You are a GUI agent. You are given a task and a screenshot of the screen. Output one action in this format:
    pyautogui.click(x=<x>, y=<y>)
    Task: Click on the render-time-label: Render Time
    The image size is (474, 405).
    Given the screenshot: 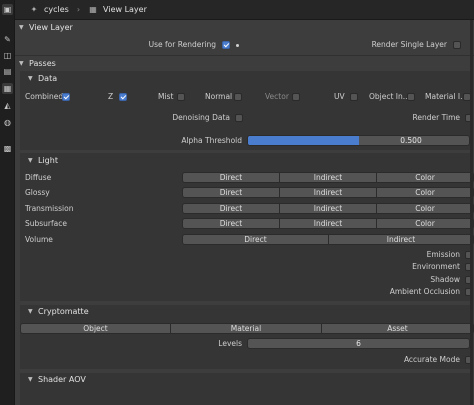 What is the action you would take?
    pyautogui.click(x=436, y=117)
    